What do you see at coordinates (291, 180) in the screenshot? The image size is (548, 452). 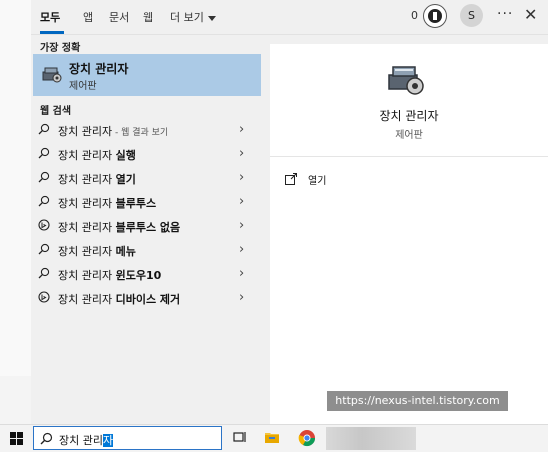 I see `open-icon` at bounding box center [291, 180].